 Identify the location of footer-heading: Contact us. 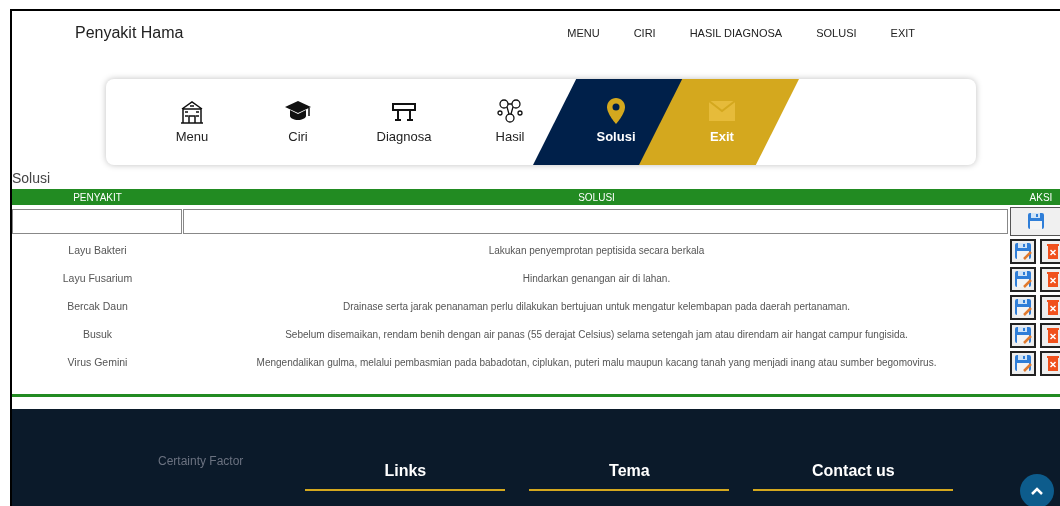
(853, 470).